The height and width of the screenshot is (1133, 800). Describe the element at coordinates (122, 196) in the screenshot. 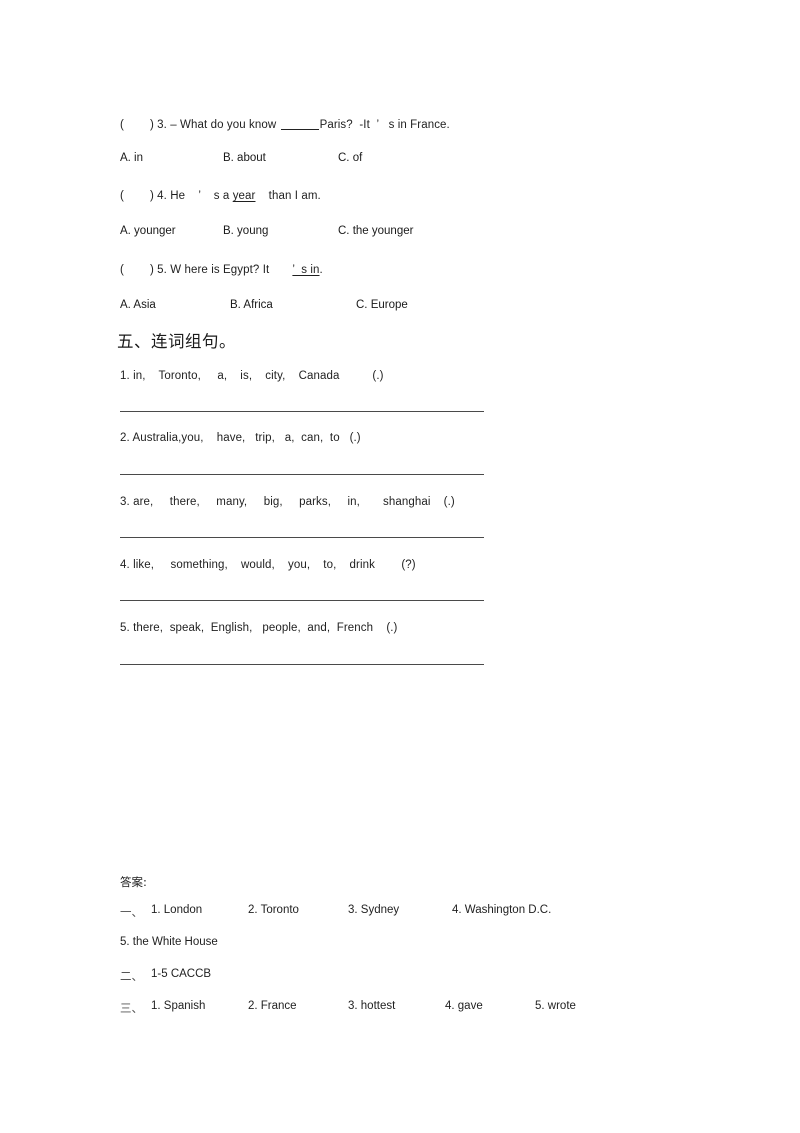

I see `question-4-bracket-open: (` at that location.